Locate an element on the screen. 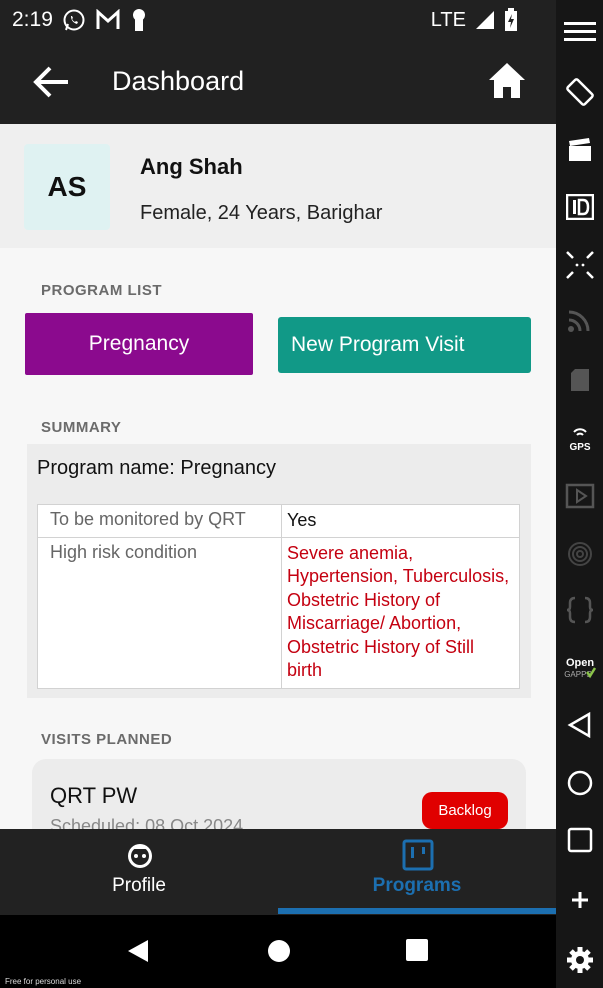 The width and height of the screenshot is (603, 988). summary-row-label: High risk condition is located at coordinates (160, 612).